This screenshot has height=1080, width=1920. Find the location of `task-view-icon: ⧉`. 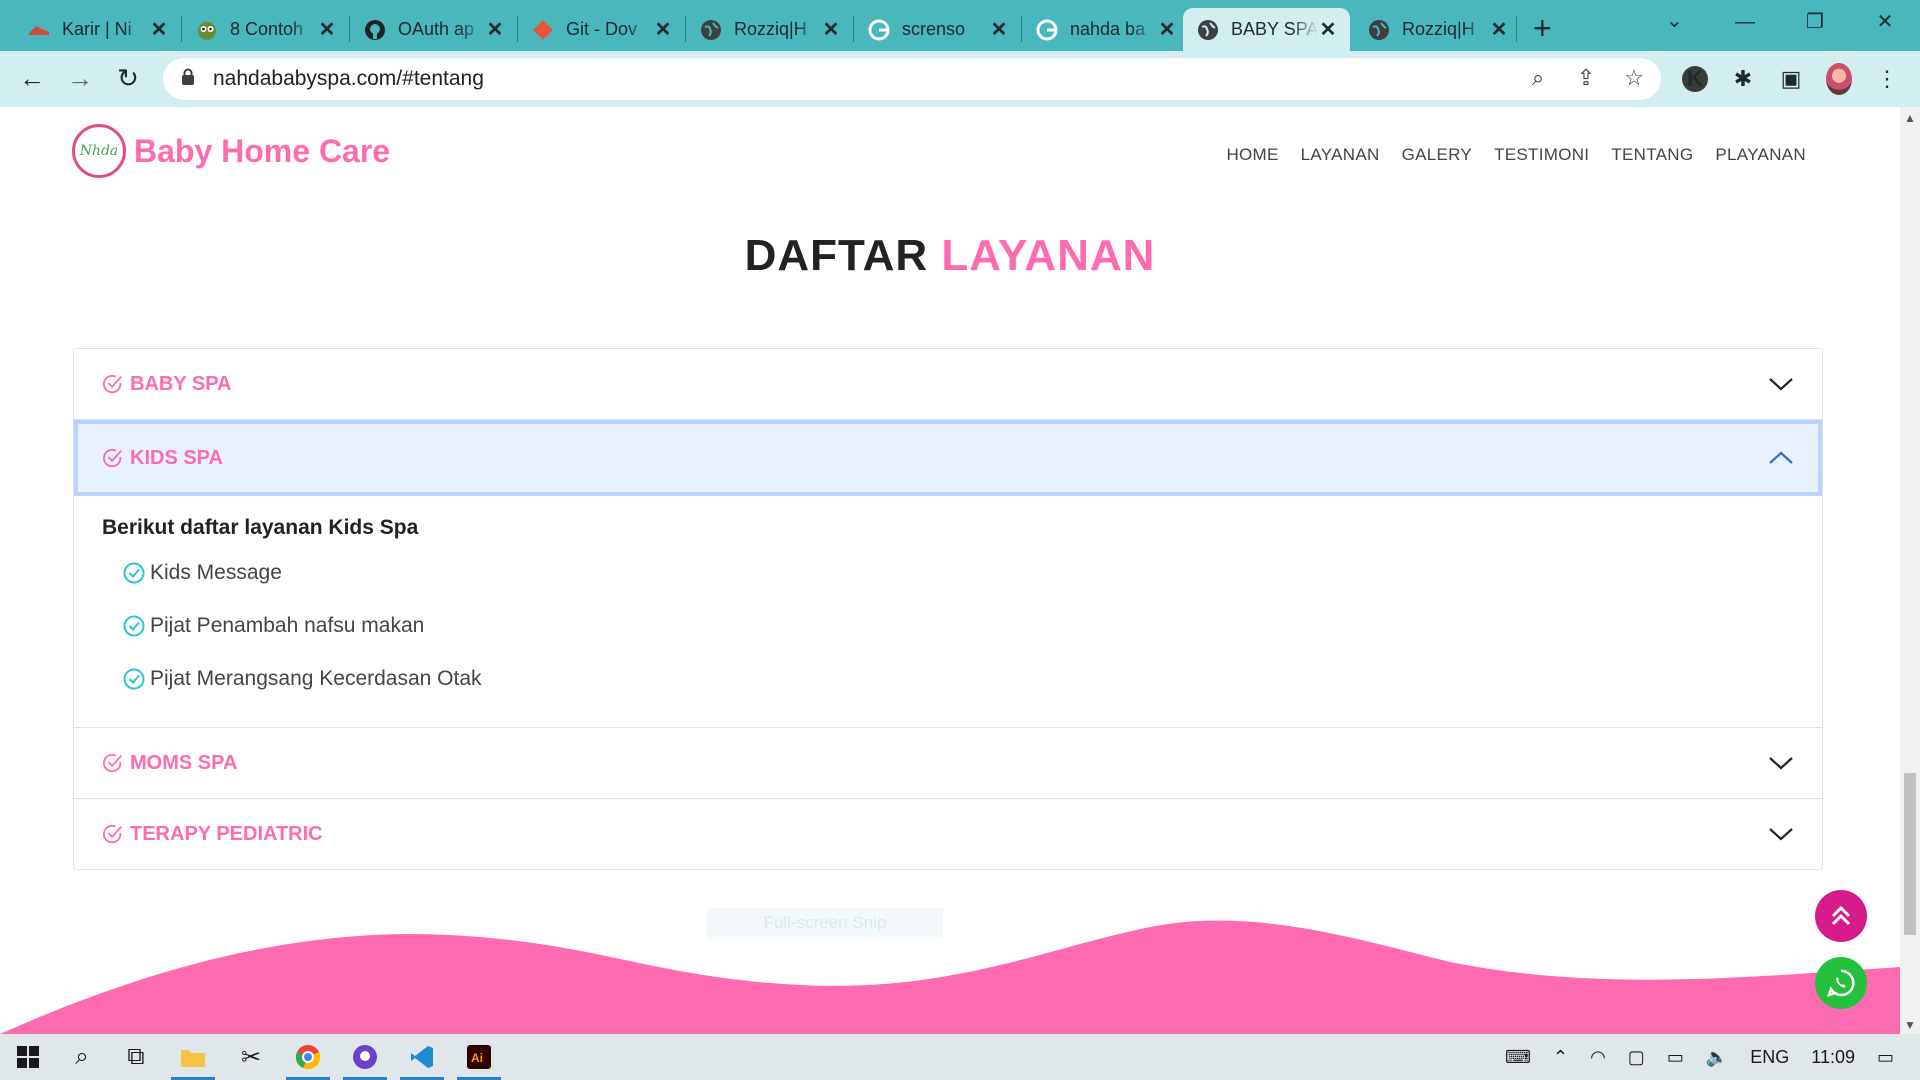

task-view-icon: ⧉ is located at coordinates (136, 1057).